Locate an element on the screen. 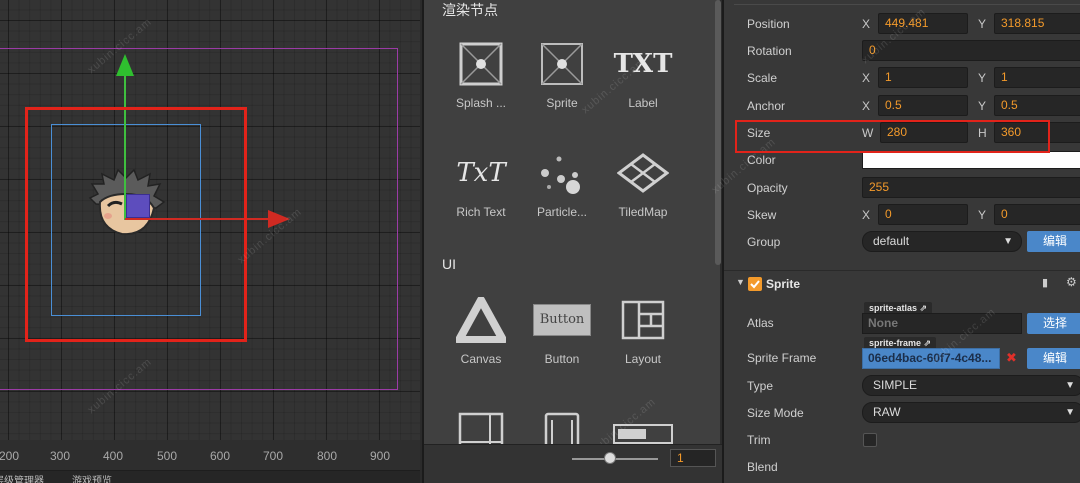  scrollview-icon is located at coordinates (481, 424).